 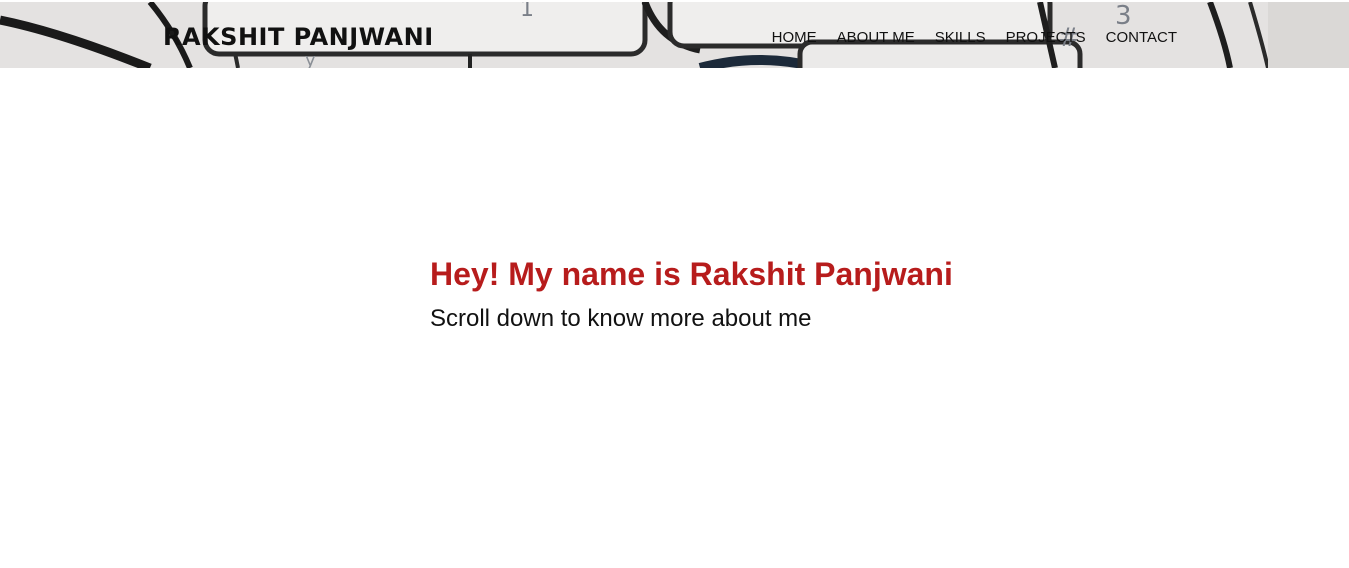 What do you see at coordinates (298, 37) in the screenshot?
I see `site-brand-logo: RAKSHIT PANJWANI` at bounding box center [298, 37].